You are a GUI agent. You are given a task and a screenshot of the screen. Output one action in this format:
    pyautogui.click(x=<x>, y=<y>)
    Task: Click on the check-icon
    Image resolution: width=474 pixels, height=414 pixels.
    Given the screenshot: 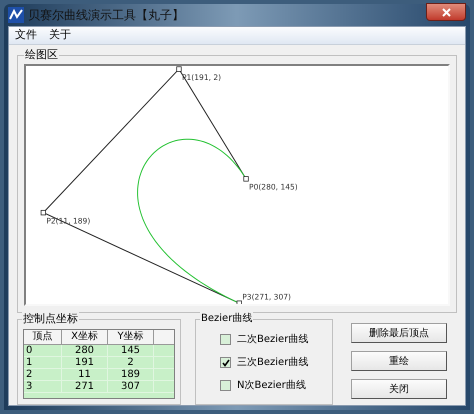 What is the action you would take?
    pyautogui.click(x=226, y=362)
    